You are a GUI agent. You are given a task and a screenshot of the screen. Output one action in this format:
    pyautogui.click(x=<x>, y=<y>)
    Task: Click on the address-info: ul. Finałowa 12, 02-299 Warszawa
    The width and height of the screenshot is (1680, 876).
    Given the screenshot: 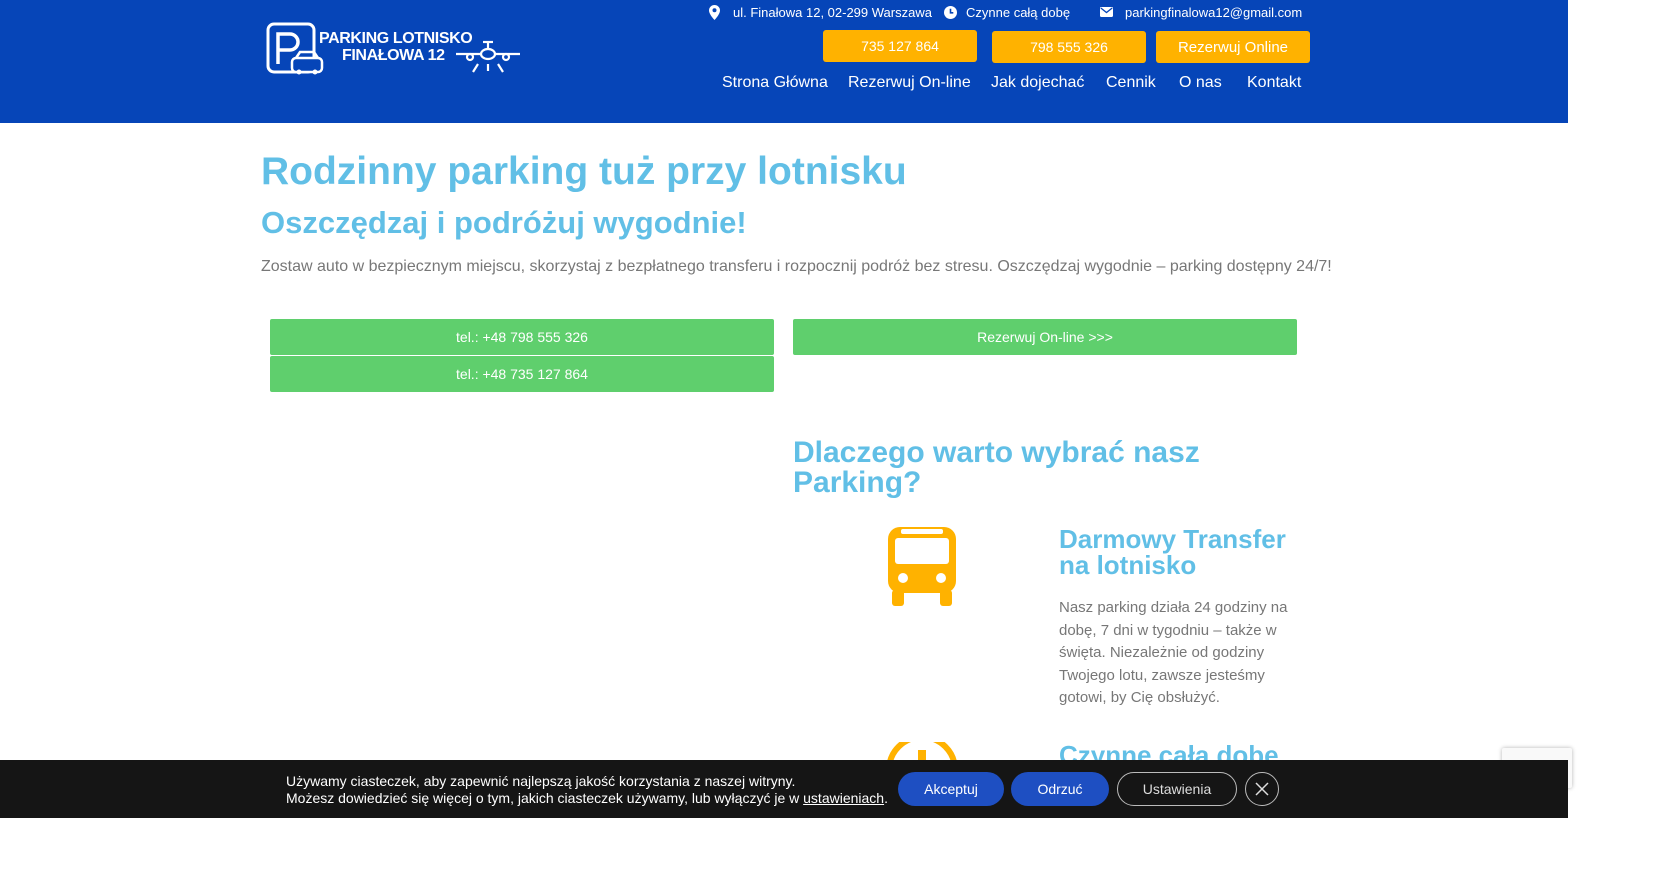 What is the action you would take?
    pyautogui.click(x=820, y=12)
    